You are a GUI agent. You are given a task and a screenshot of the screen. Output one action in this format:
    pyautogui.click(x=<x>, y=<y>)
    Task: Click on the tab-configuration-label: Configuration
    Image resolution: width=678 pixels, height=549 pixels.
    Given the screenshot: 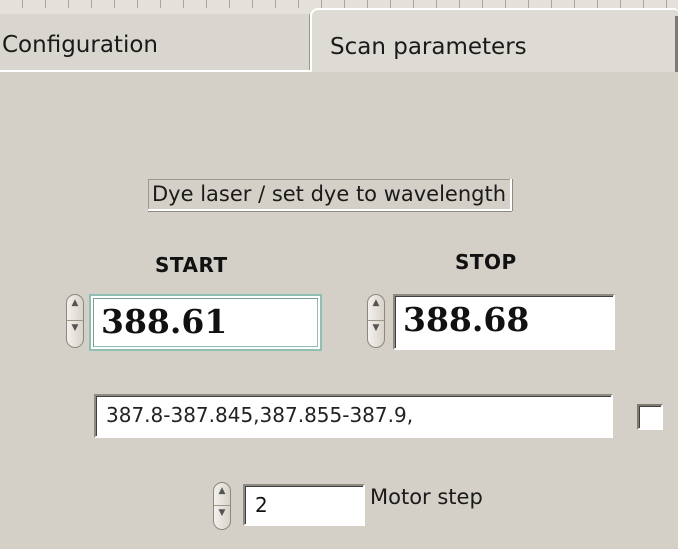 What is the action you would take?
    pyautogui.click(x=80, y=45)
    